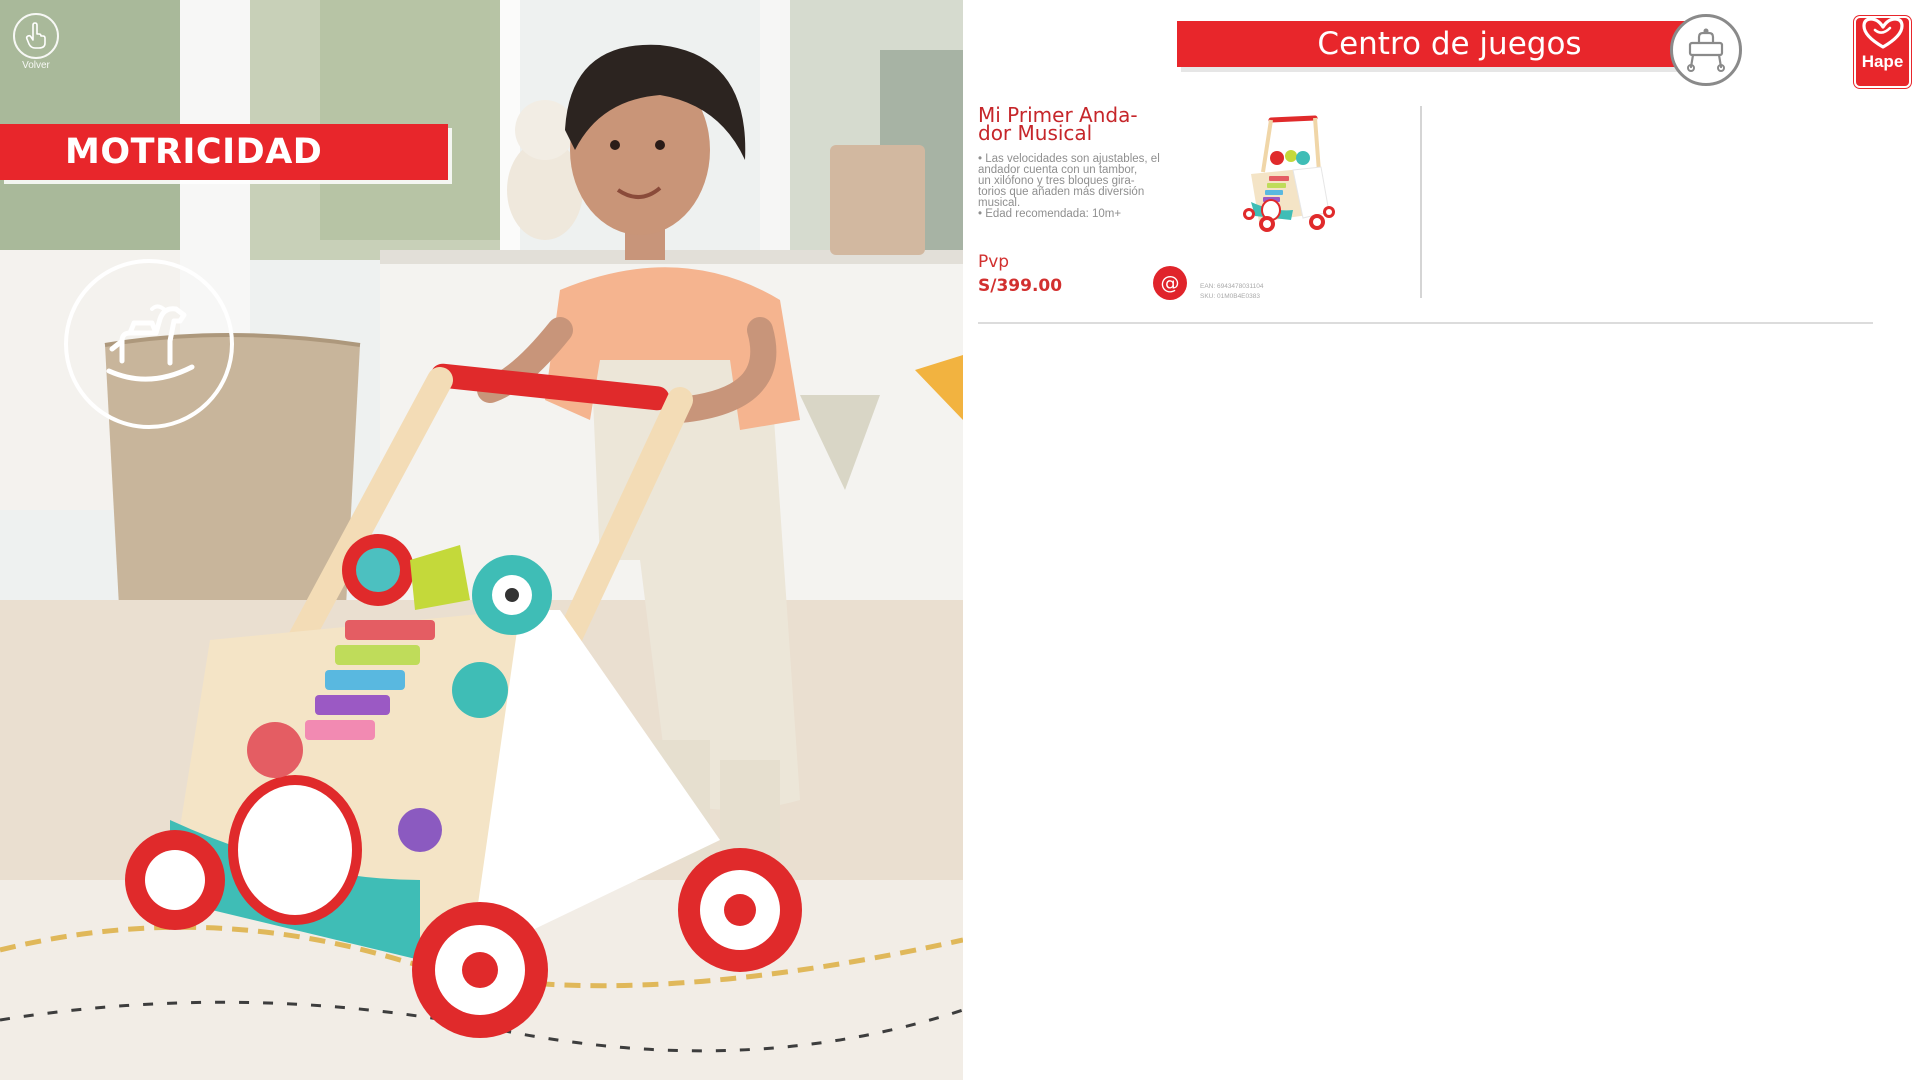 The image size is (1920, 1080). Describe the element at coordinates (1020, 286) in the screenshot. I see `product-price: S/399.00` at that location.